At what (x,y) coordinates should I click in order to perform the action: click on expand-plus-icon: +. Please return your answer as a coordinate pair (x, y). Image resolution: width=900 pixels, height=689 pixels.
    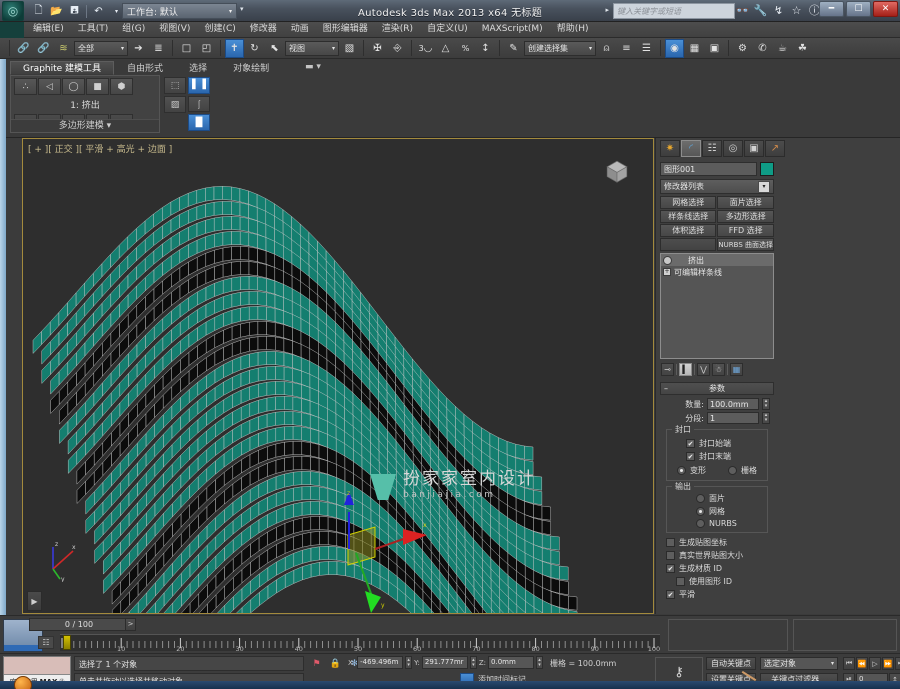
    Looking at the image, I should click on (667, 272).